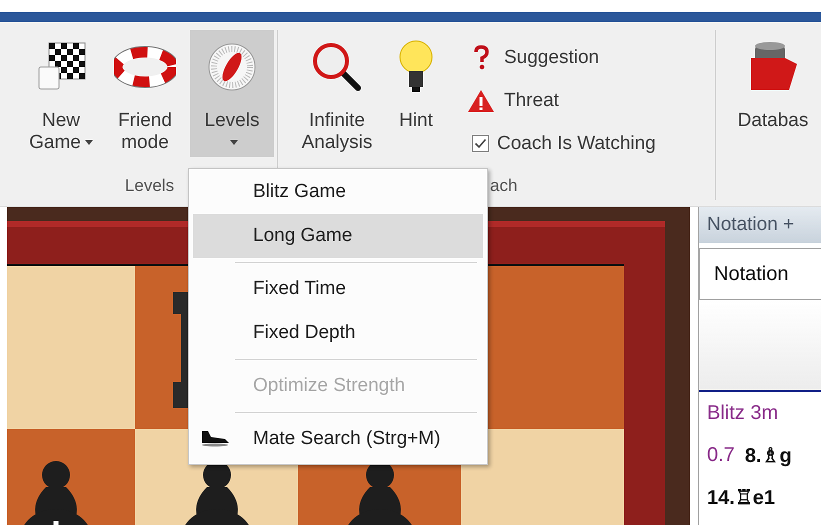  Describe the element at coordinates (338, 236) in the screenshot. I see `menu-item: Long Game` at that location.